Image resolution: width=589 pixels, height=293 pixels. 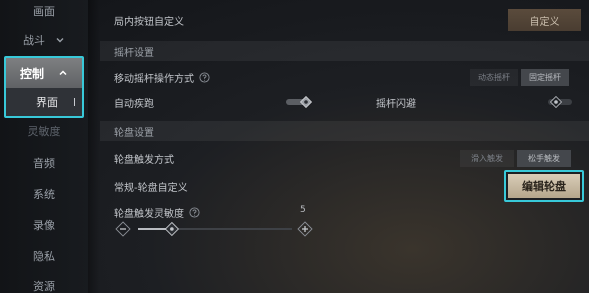 I want to click on setting-label: 自动疾跑, so click(x=134, y=104).